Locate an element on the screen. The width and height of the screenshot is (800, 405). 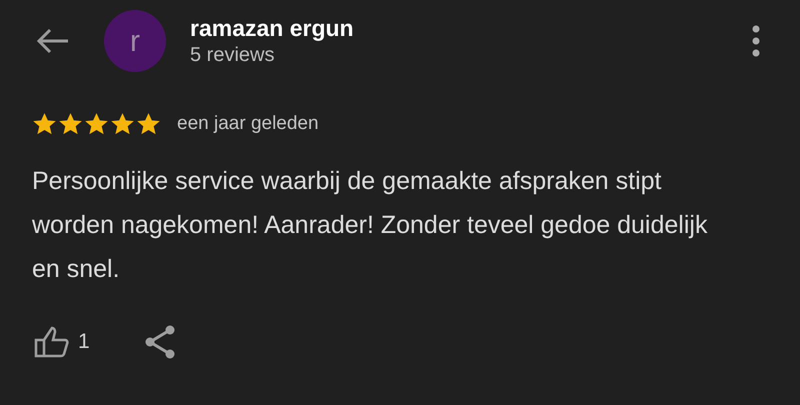
share-icon is located at coordinates (160, 341).